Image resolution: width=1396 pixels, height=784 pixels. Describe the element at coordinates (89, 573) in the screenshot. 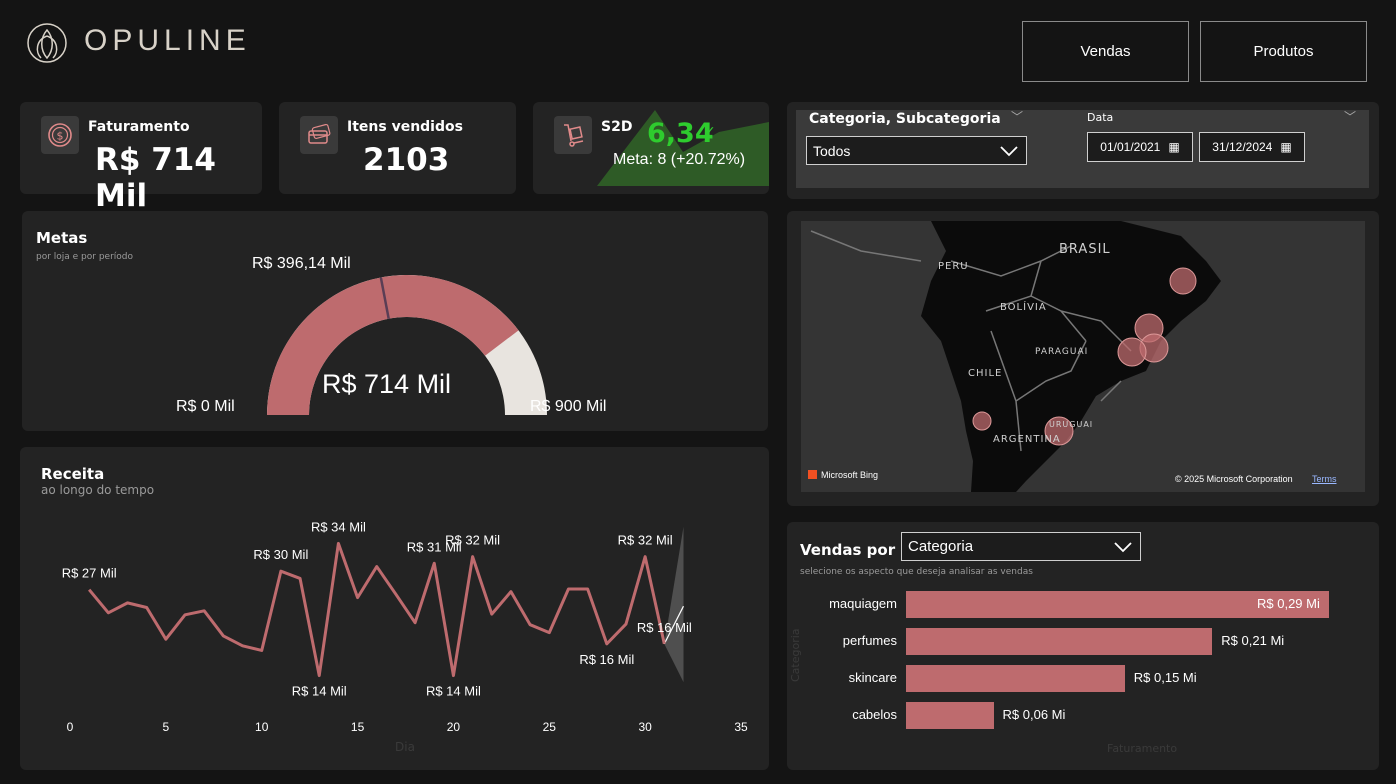

I see `data-label: R$ 27 Mil` at that location.